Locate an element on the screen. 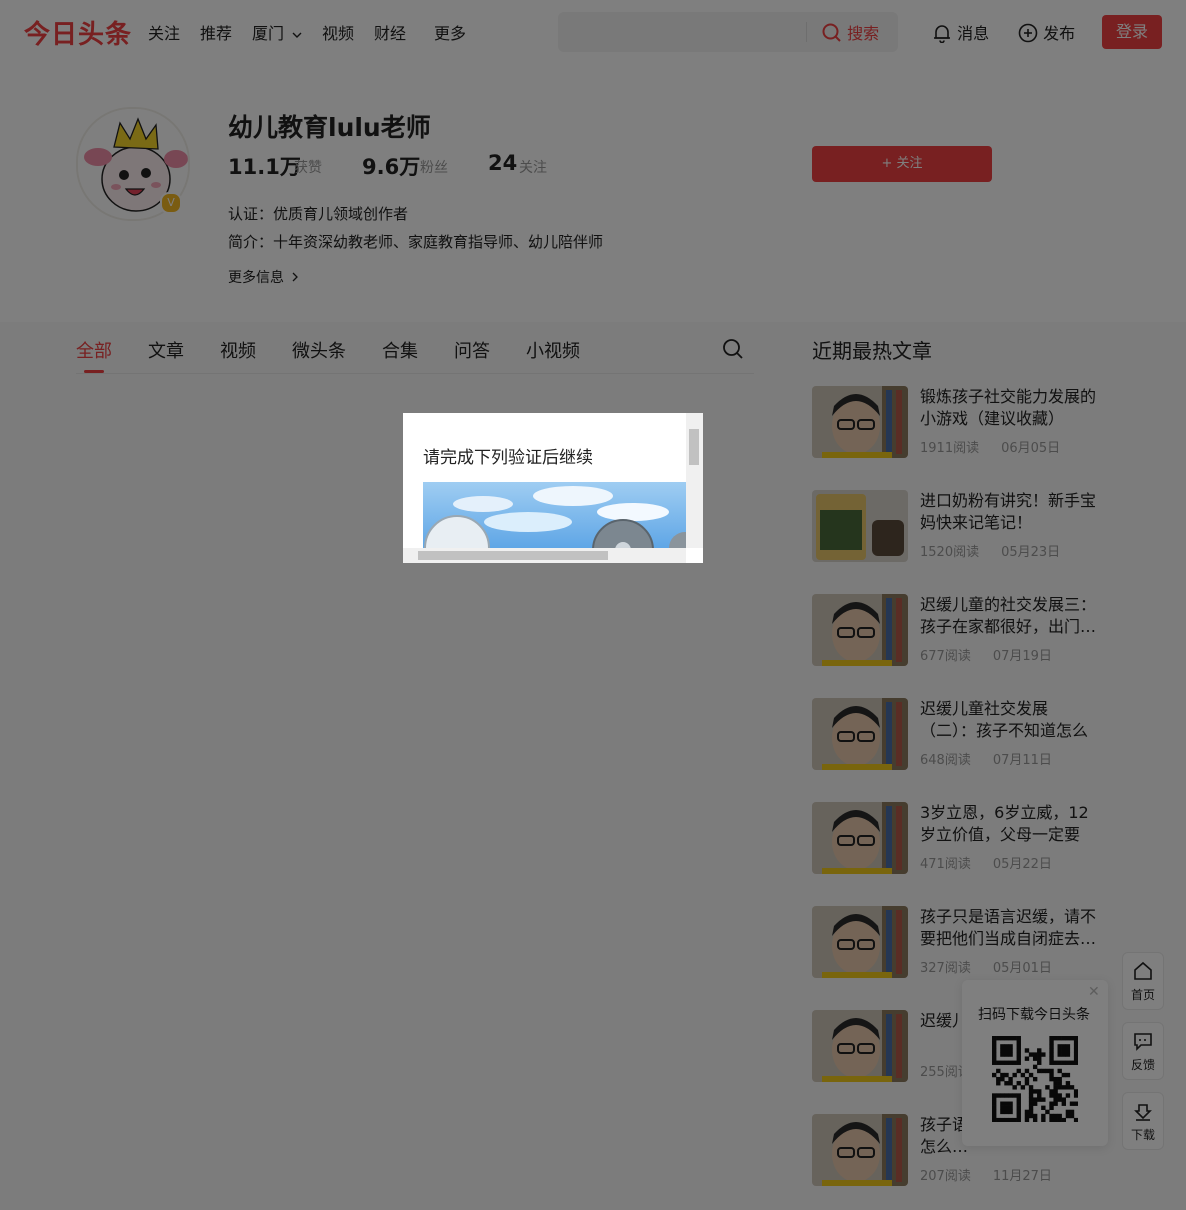 Image resolution: width=1186 pixels, height=1210 pixels. captcha-image is located at coordinates (556, 515).